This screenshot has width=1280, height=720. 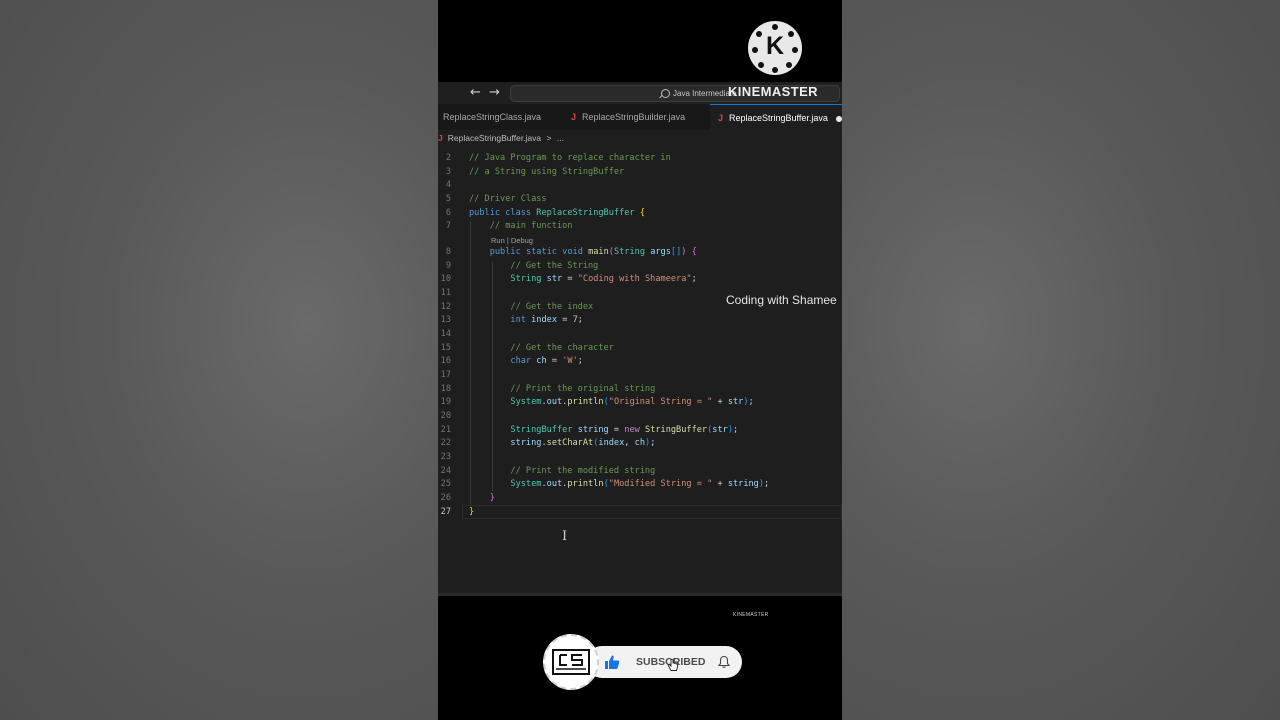 I want to click on code-line: 14, so click(x=640, y=336).